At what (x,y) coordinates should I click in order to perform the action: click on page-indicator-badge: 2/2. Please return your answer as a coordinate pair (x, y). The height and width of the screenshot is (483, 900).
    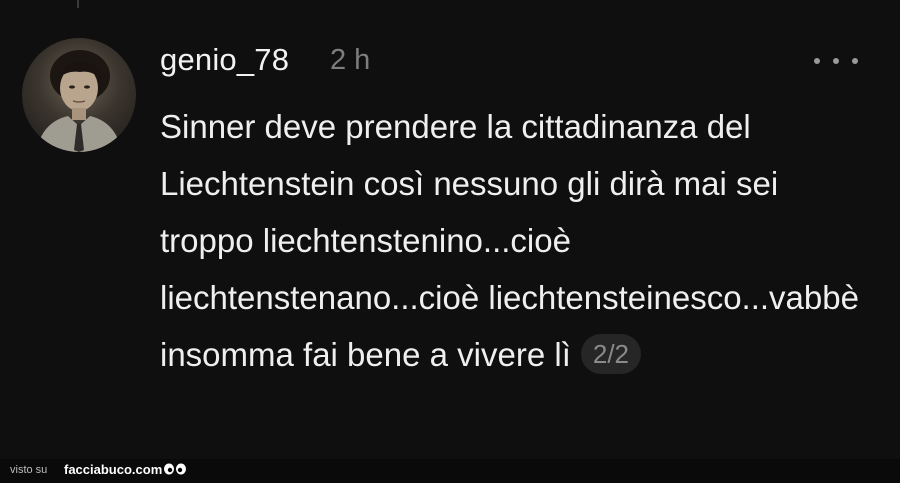
    Looking at the image, I should click on (611, 354).